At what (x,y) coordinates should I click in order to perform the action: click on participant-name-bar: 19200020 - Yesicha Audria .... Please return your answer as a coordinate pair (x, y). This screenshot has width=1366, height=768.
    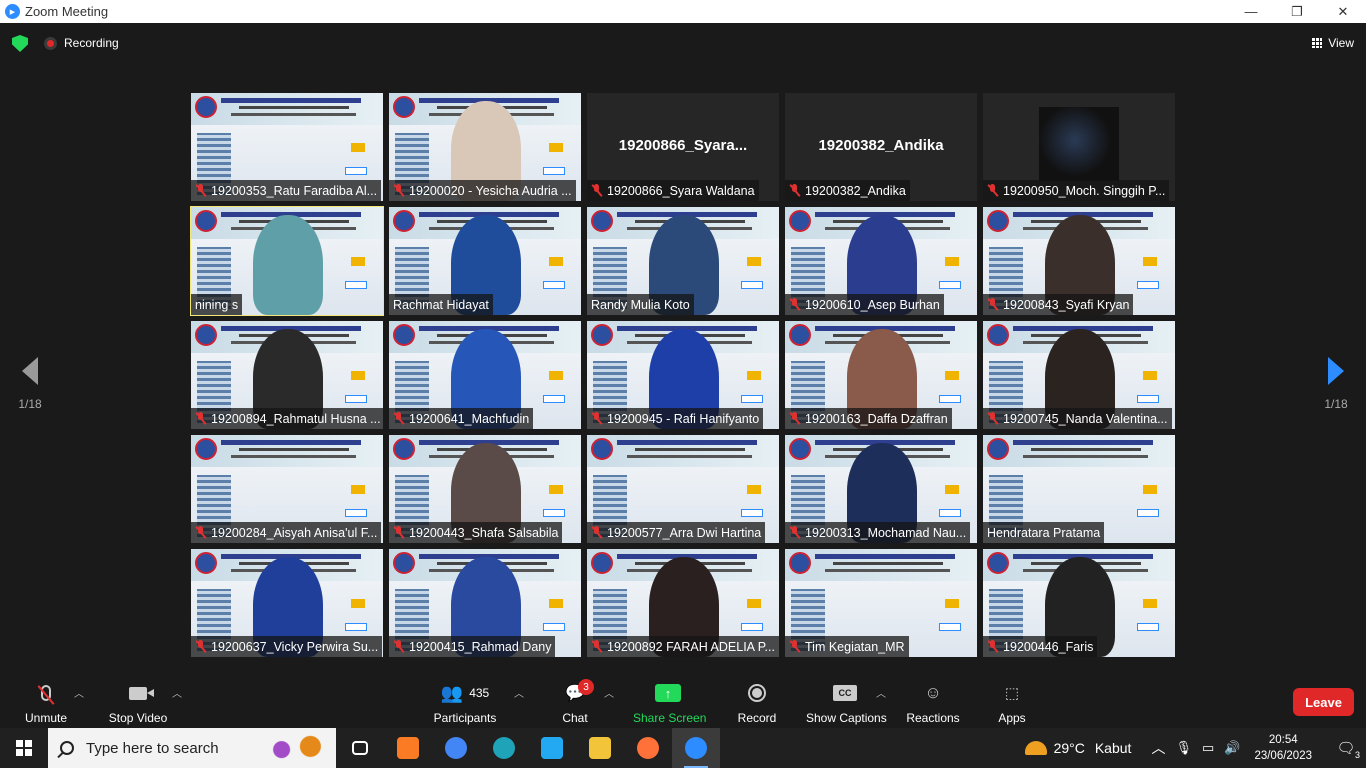
    Looking at the image, I should click on (482, 190).